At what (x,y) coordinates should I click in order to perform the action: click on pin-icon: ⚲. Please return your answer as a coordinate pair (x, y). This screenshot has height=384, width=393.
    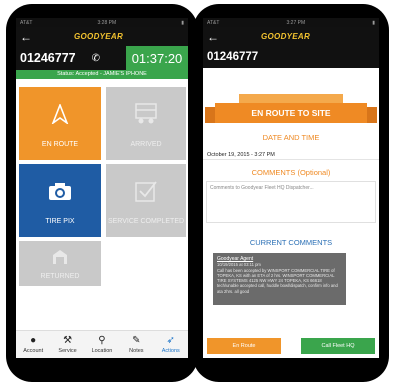
    Looking at the image, I should click on (102, 340).